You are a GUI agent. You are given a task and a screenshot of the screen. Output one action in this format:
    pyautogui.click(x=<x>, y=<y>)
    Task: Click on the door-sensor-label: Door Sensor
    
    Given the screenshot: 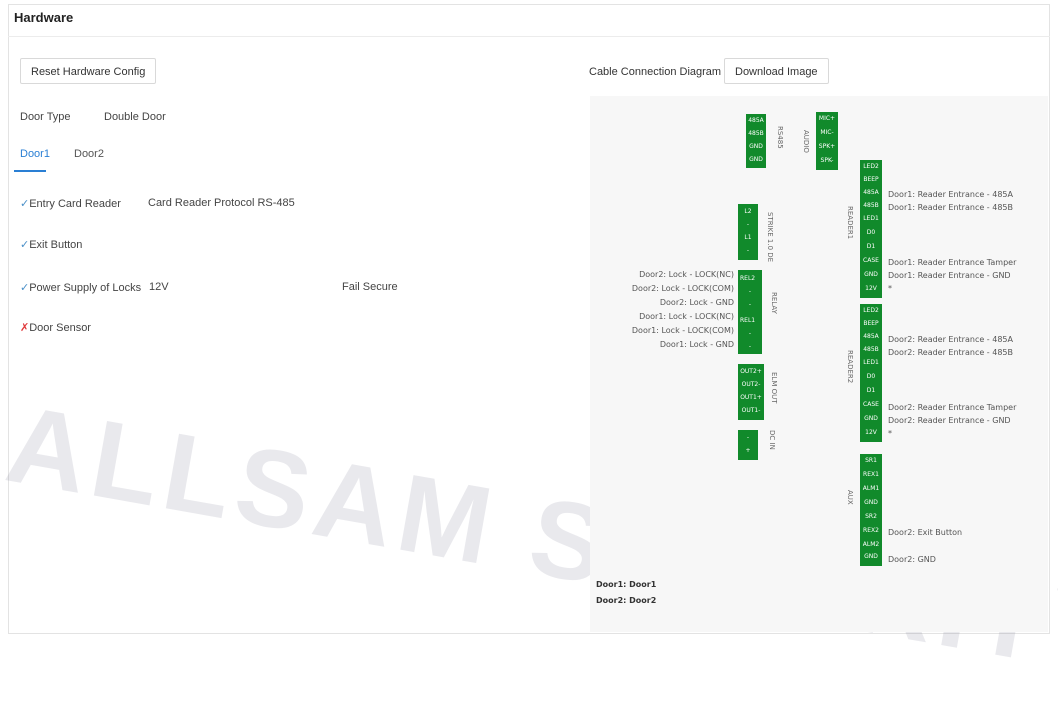 What is the action you would take?
    pyautogui.click(x=60, y=328)
    